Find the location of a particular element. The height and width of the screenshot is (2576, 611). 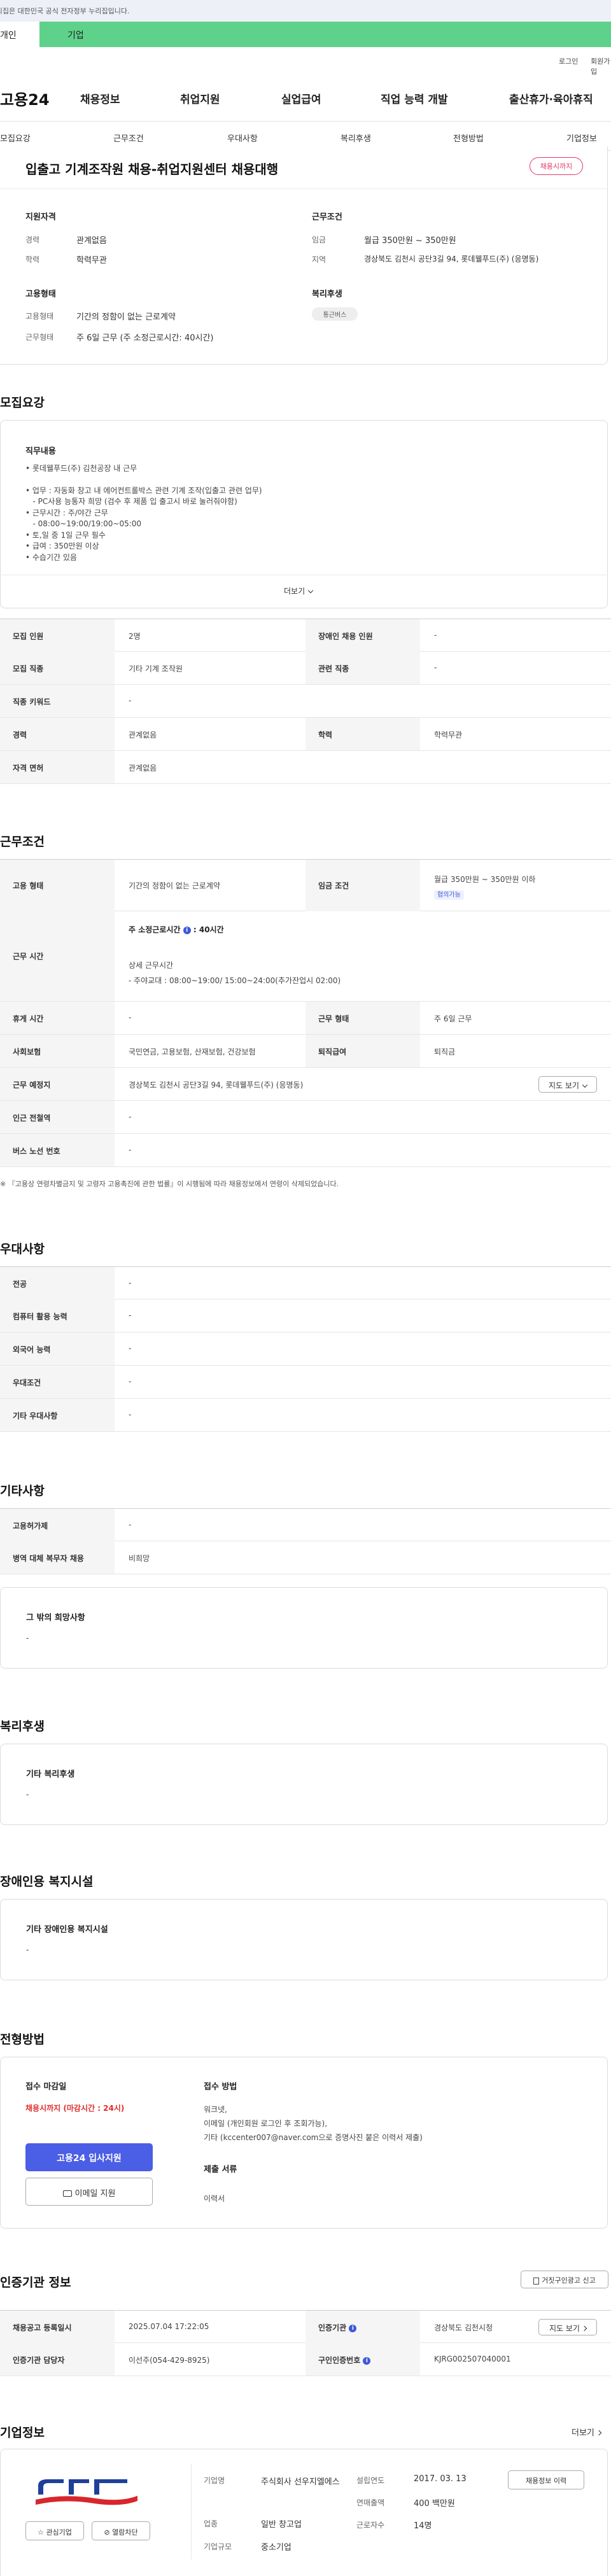

worktype-value: 주 6일 근무 (주 소정근로시간: 40시간) is located at coordinates (145, 338).